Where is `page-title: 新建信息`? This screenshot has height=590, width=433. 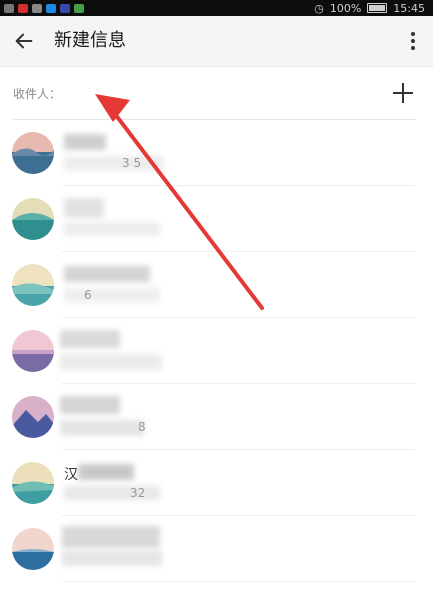 page-title: 新建信息 is located at coordinates (90, 40).